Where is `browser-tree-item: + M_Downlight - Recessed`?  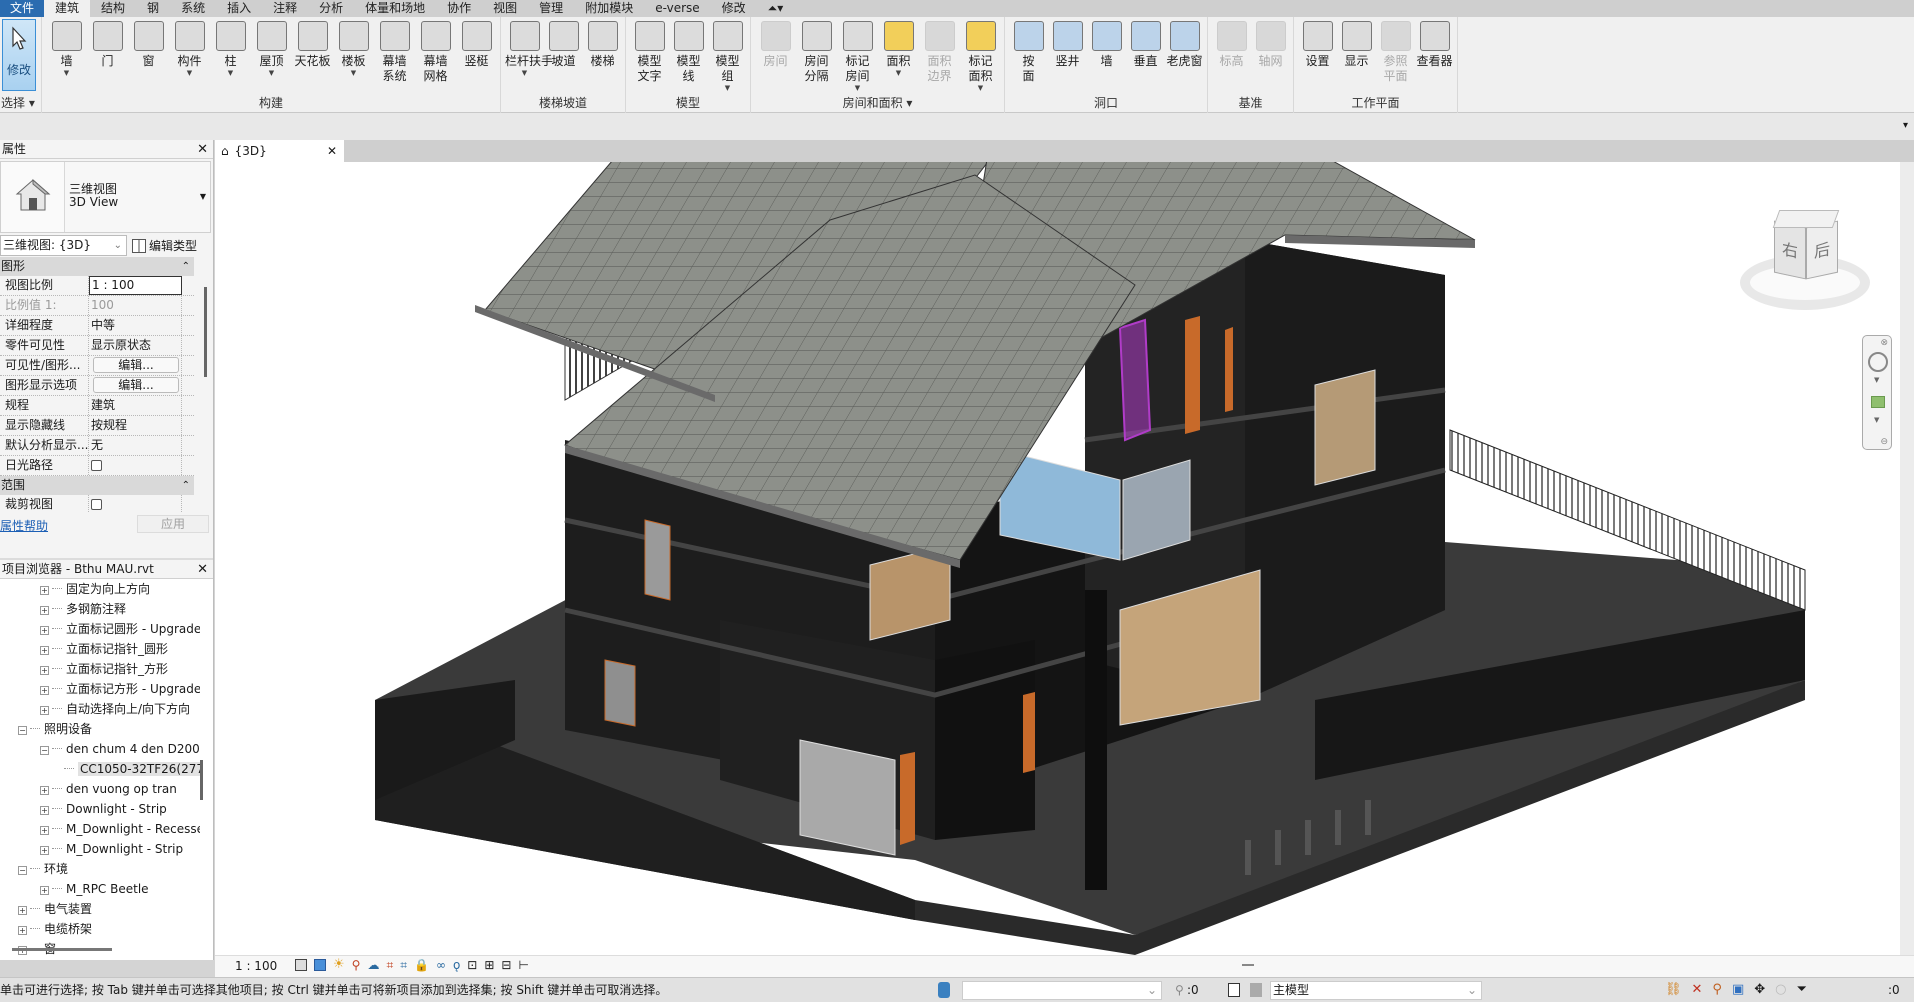 browser-tree-item: + M_Downlight - Recessed is located at coordinates (100, 829).